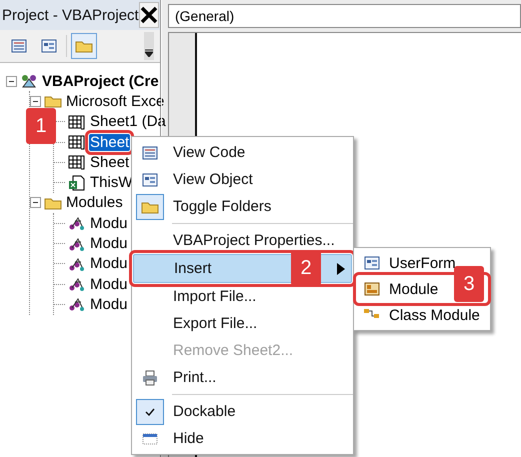 Image resolution: width=521 pixels, height=457 pixels. What do you see at coordinates (150, 378) in the screenshot?
I see `printer-icon` at bounding box center [150, 378].